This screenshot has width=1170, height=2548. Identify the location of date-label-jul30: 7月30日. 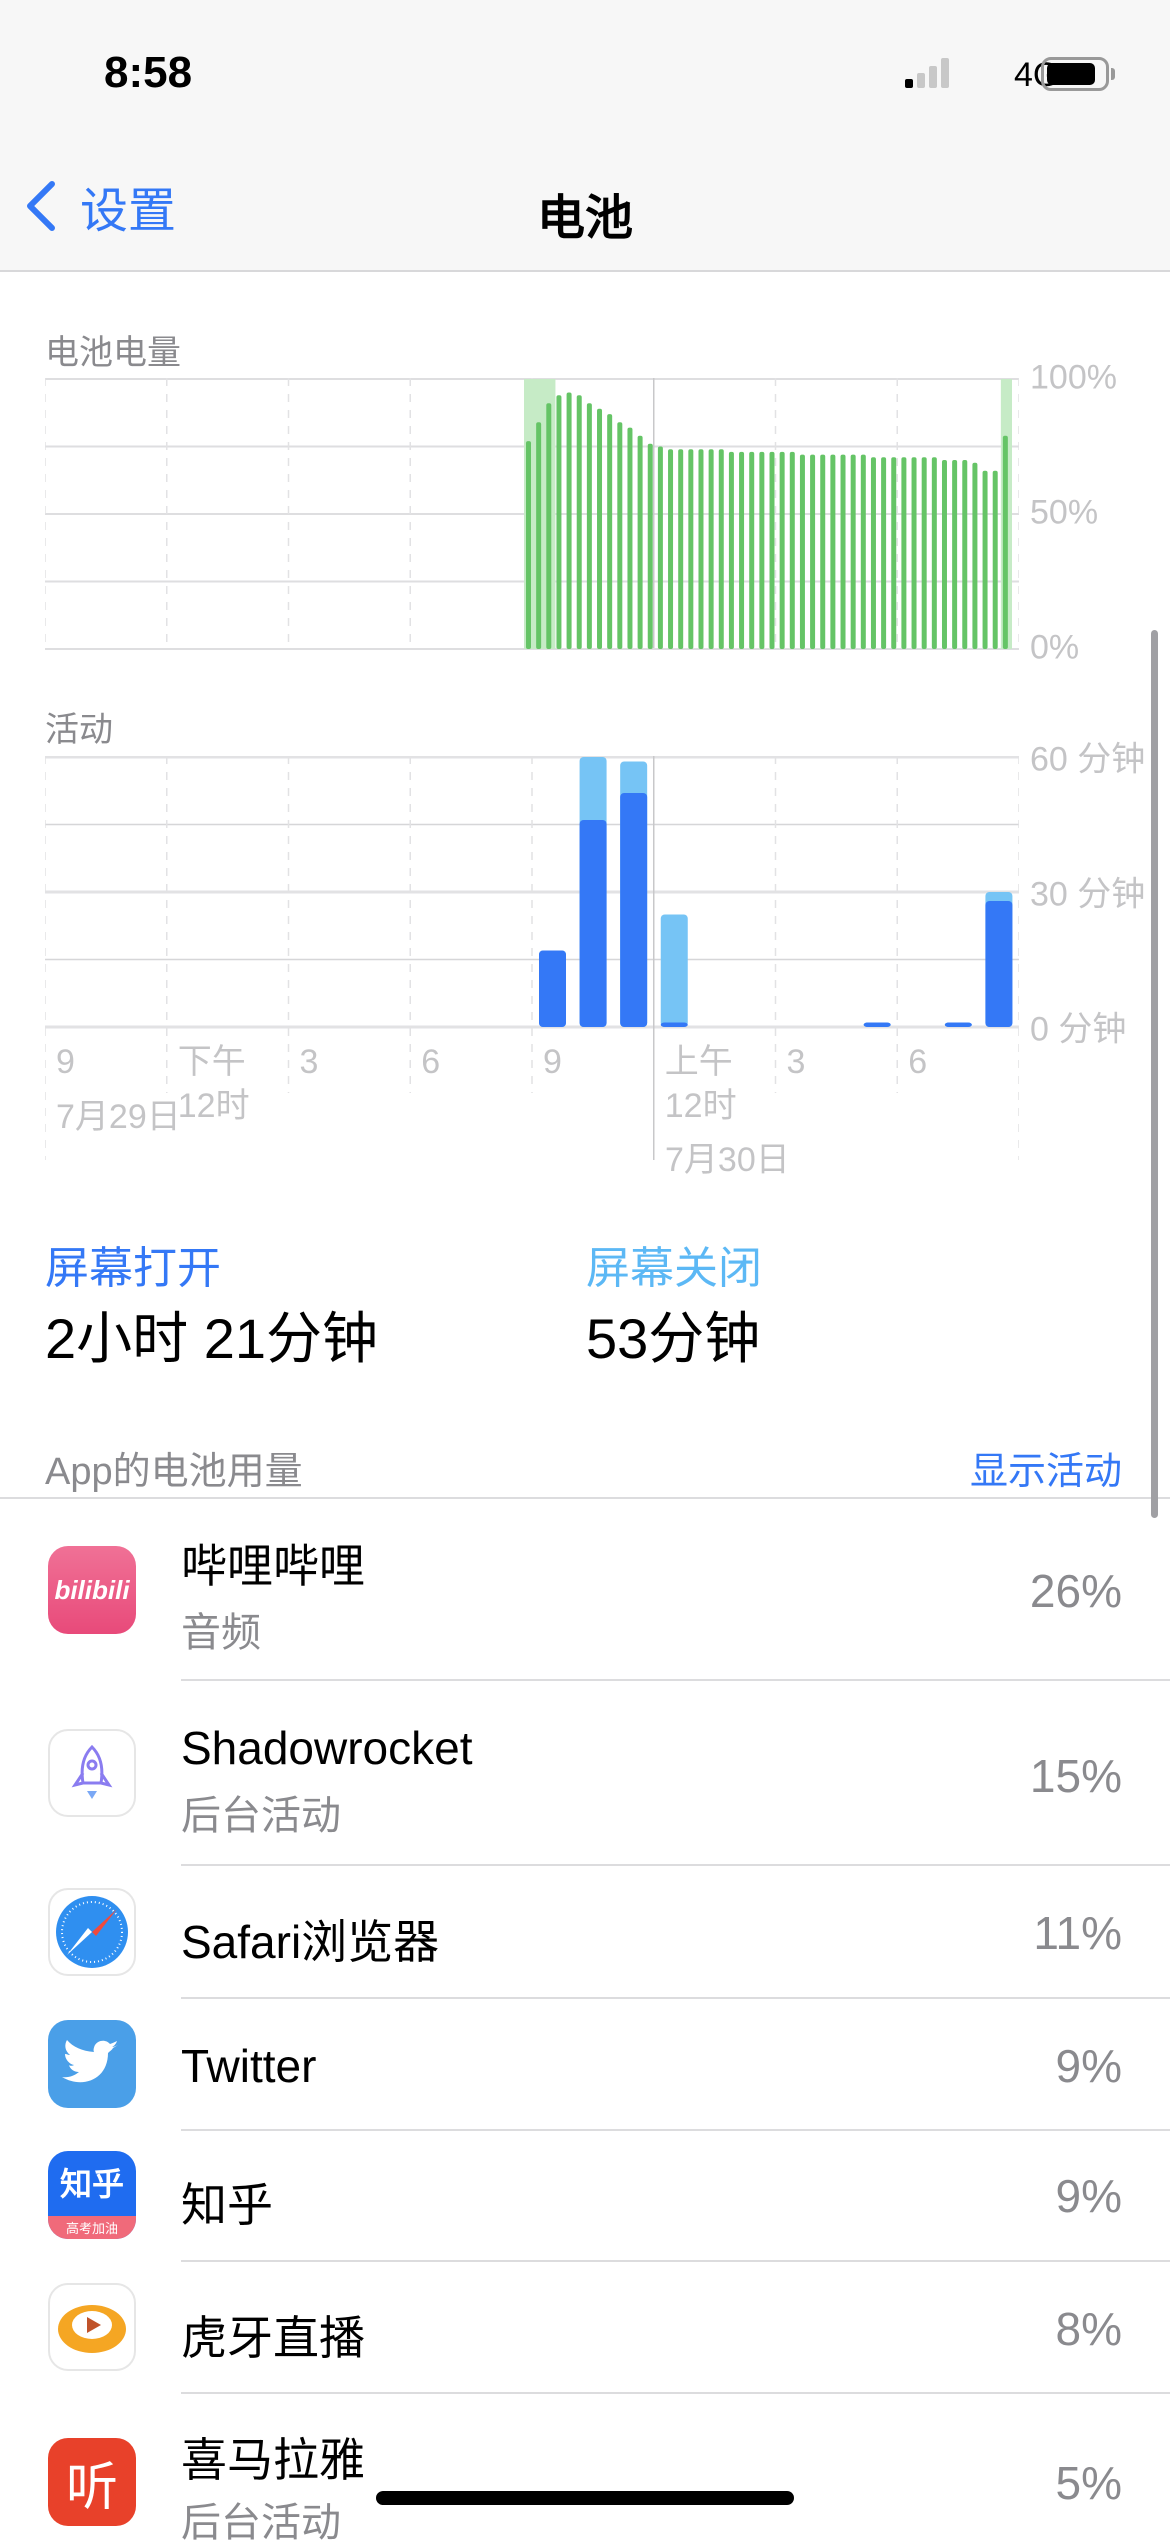
(727, 1160).